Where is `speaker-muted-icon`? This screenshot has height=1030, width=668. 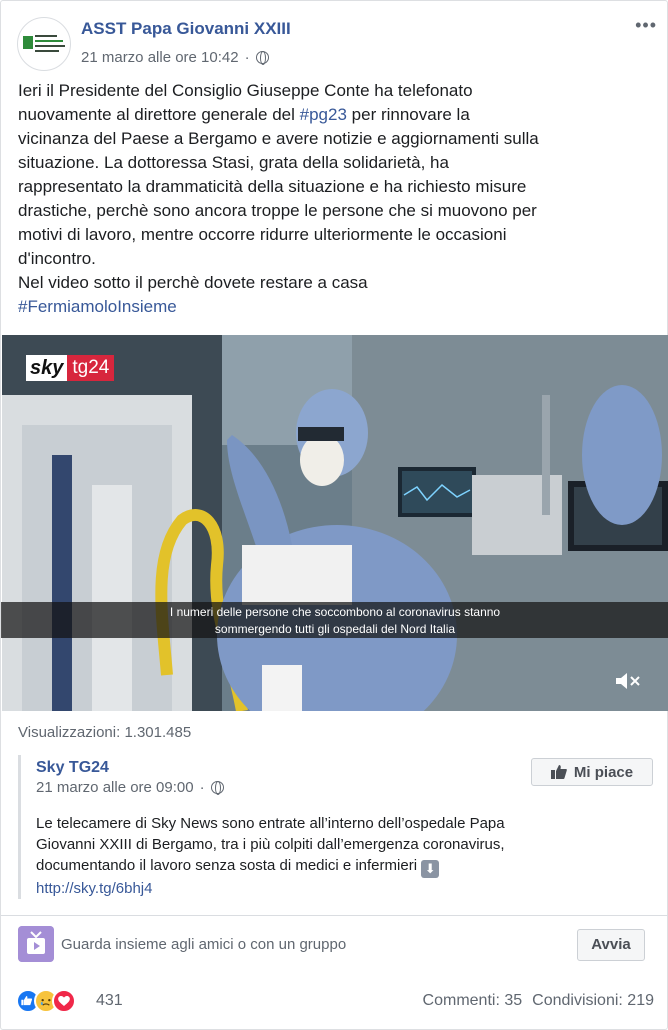 speaker-muted-icon is located at coordinates (627, 681).